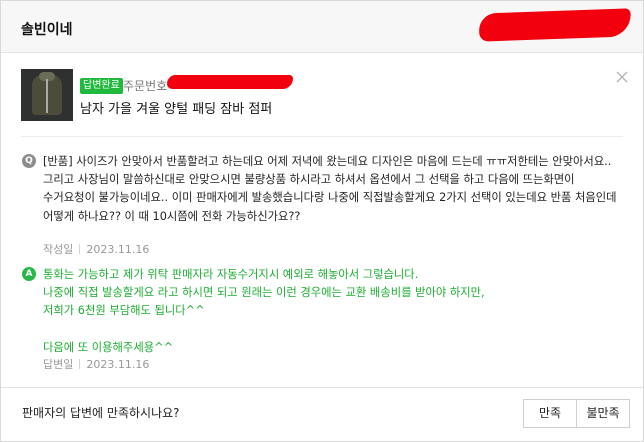 This screenshot has width=644, height=442. What do you see at coordinates (322, 136) in the screenshot?
I see `divider` at bounding box center [322, 136].